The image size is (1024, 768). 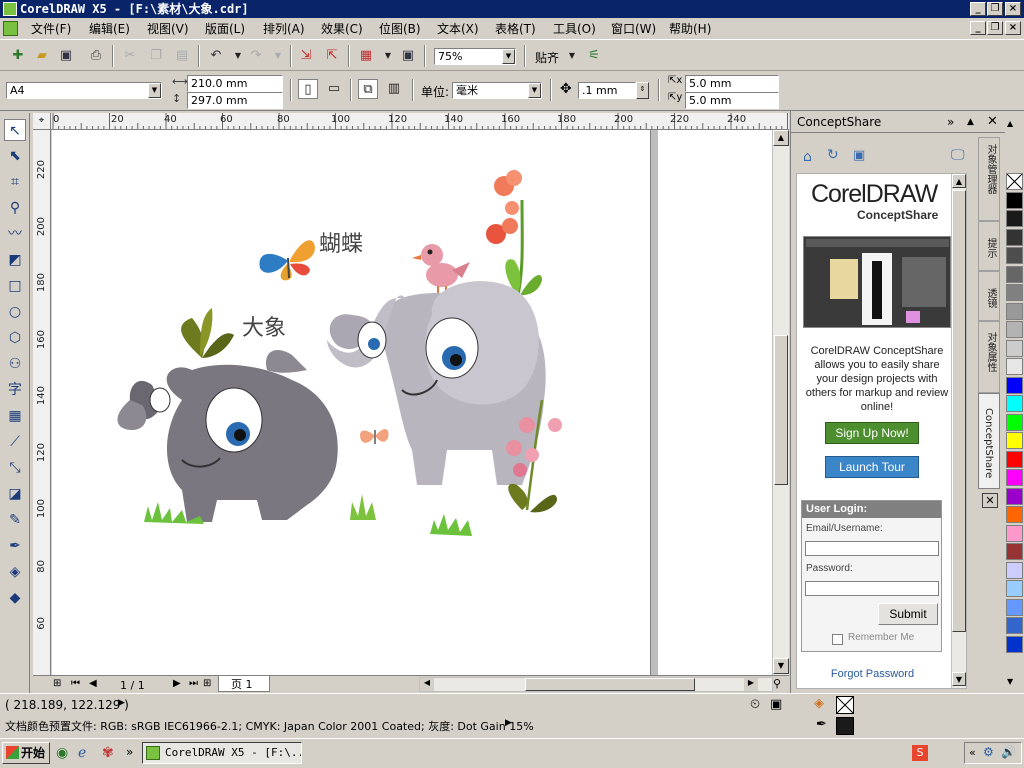 What do you see at coordinates (108, 753) in the screenshot?
I see `app-quicklaunch-icon: ✾` at bounding box center [108, 753].